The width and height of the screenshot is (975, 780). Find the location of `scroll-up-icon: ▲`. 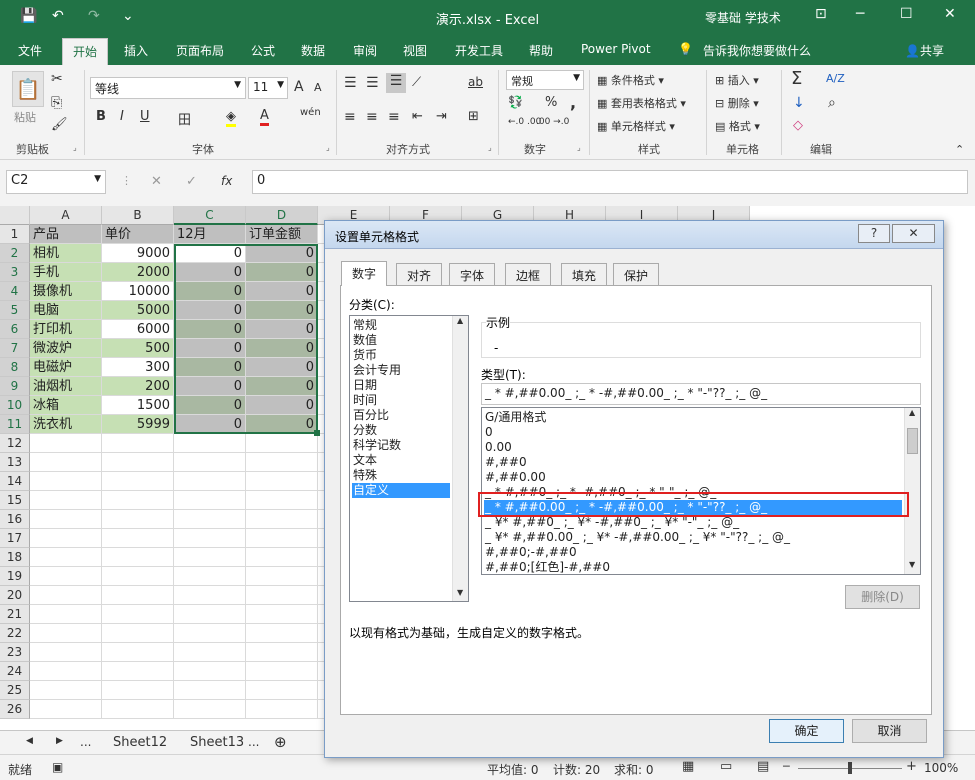

scroll-up-icon: ▲ is located at coordinates (460, 320).